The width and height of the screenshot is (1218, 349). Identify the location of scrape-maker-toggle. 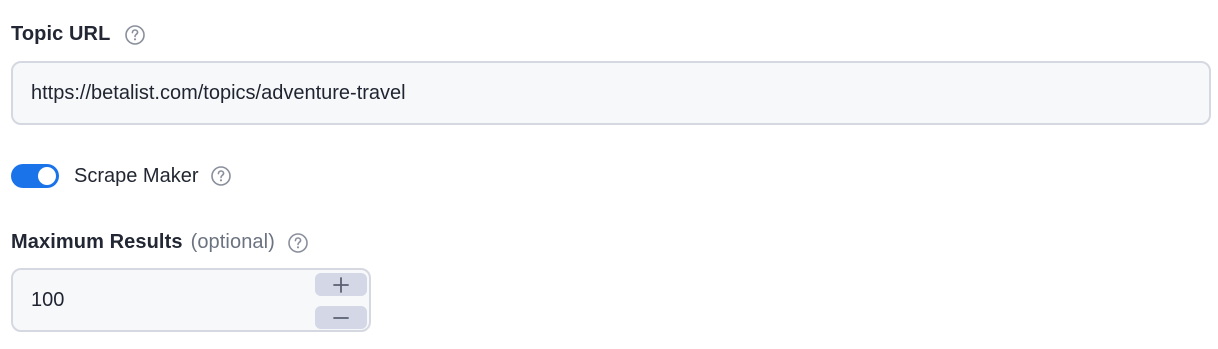
(35, 176).